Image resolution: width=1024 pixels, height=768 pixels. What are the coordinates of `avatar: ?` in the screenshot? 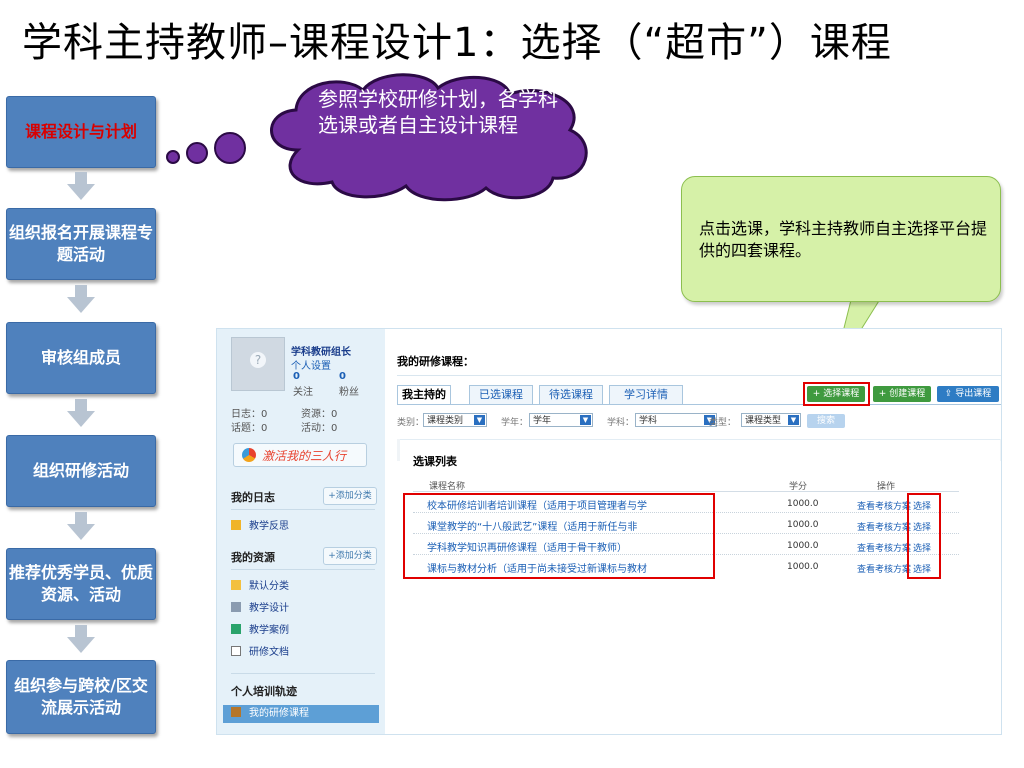 It's located at (258, 364).